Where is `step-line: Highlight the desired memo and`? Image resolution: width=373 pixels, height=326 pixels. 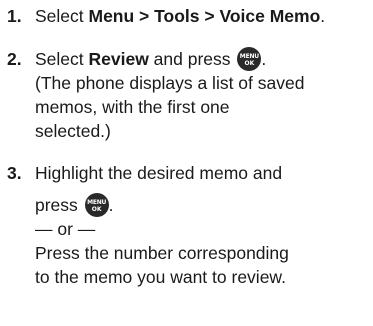 step-line: Highlight the desired memo and is located at coordinates (159, 173).